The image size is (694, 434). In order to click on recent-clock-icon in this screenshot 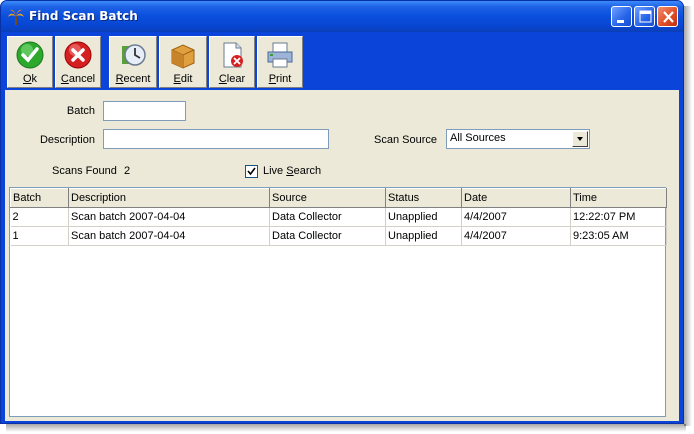, I will do `click(134, 55)`.